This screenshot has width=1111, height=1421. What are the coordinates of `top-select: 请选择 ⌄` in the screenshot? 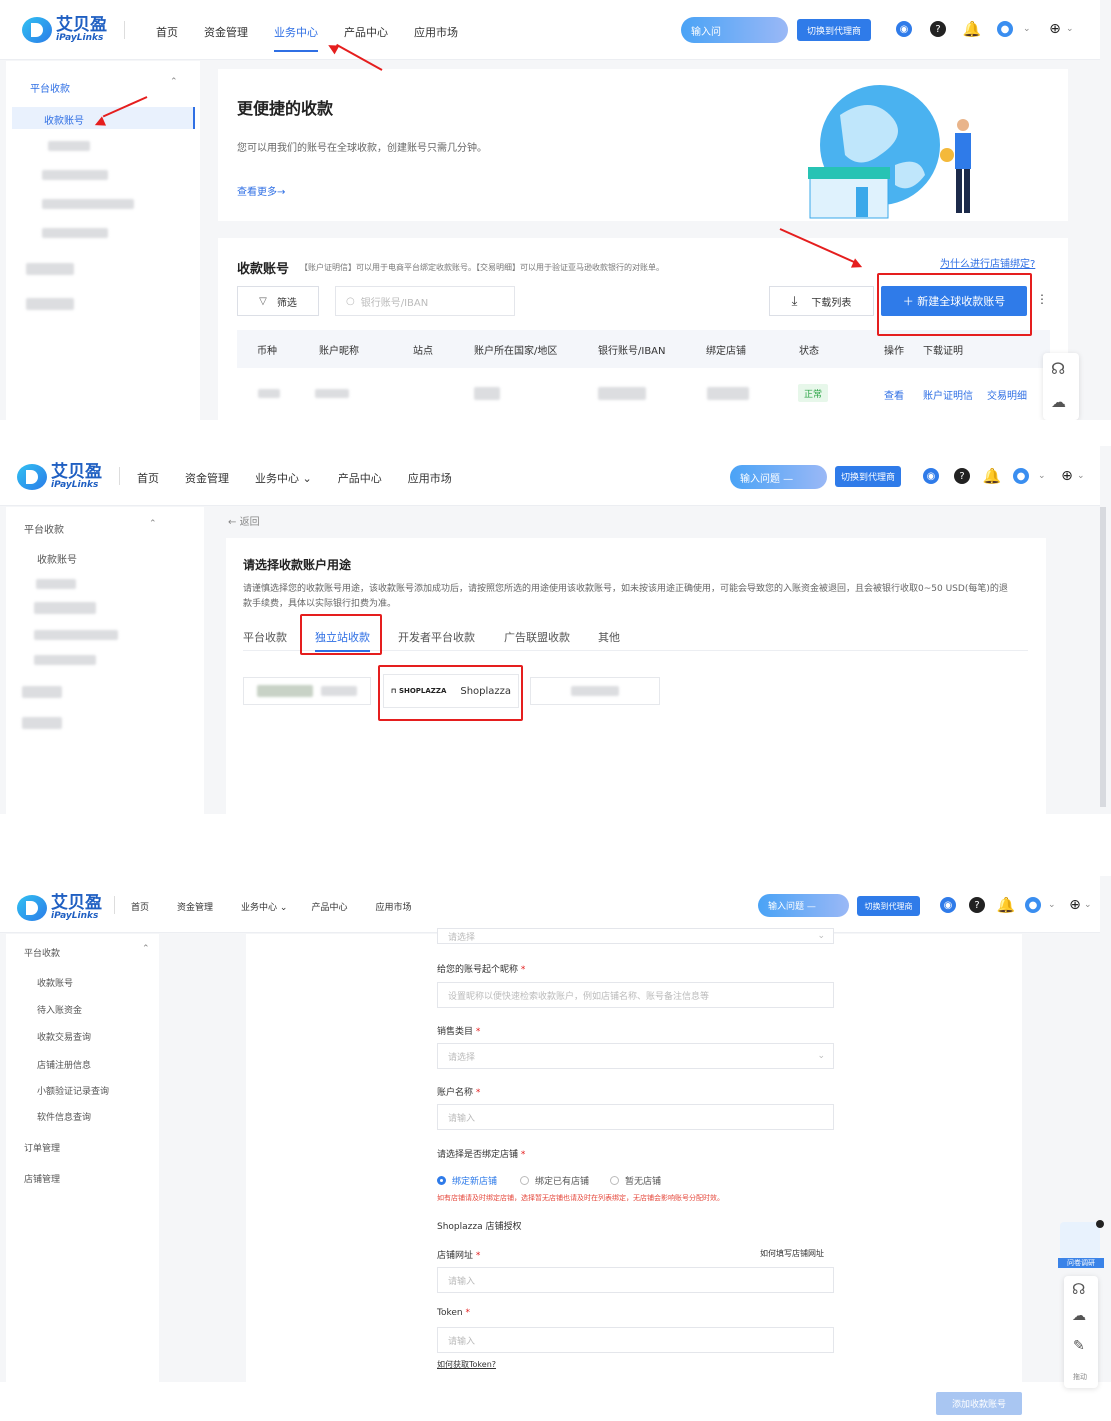 It's located at (635, 936).